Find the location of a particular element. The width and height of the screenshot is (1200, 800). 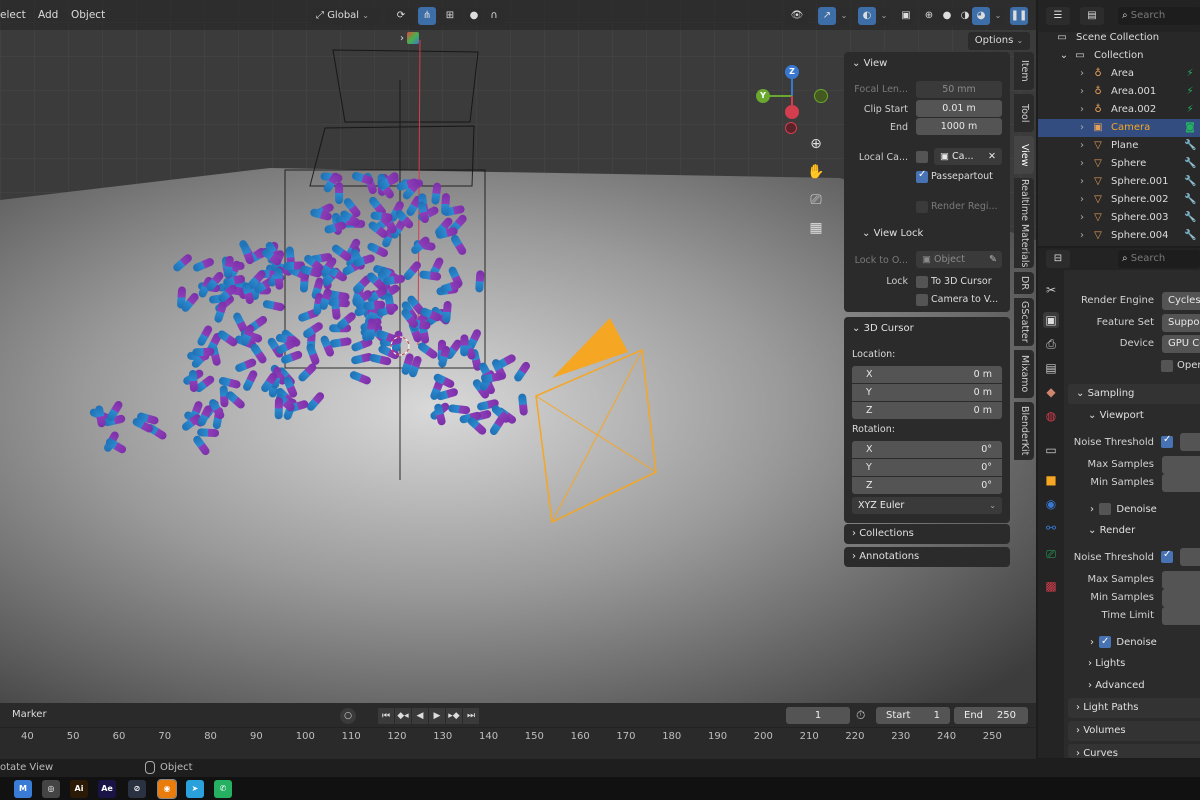

gizmo-toggle: ↗ is located at coordinates (827, 16).